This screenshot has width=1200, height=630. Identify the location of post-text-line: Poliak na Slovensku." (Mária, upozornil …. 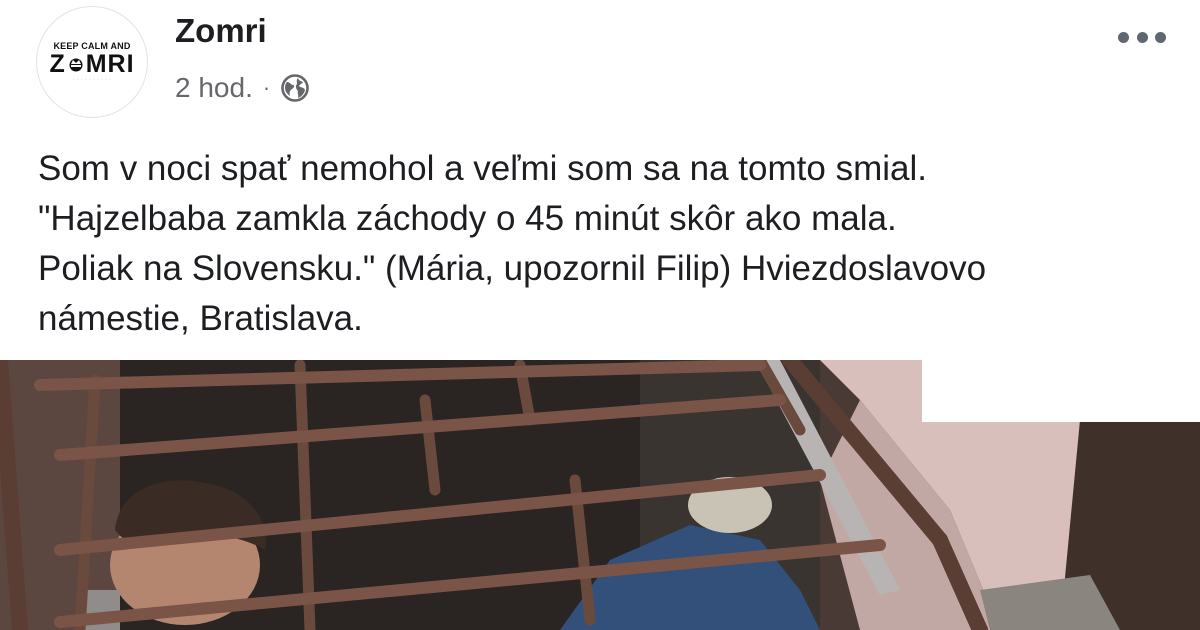
(512, 268).